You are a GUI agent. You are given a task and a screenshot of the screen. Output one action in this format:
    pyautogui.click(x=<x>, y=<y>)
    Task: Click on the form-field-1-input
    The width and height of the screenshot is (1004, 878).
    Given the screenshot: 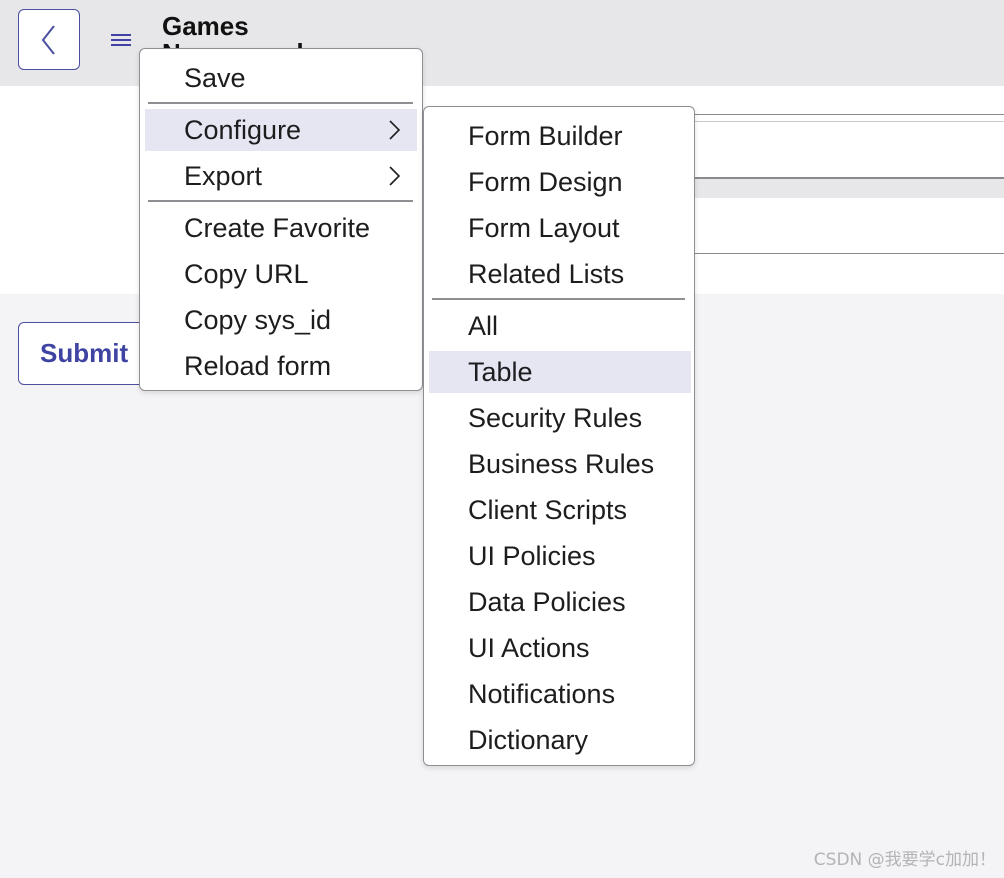 What is the action you would take?
    pyautogui.click(x=847, y=147)
    